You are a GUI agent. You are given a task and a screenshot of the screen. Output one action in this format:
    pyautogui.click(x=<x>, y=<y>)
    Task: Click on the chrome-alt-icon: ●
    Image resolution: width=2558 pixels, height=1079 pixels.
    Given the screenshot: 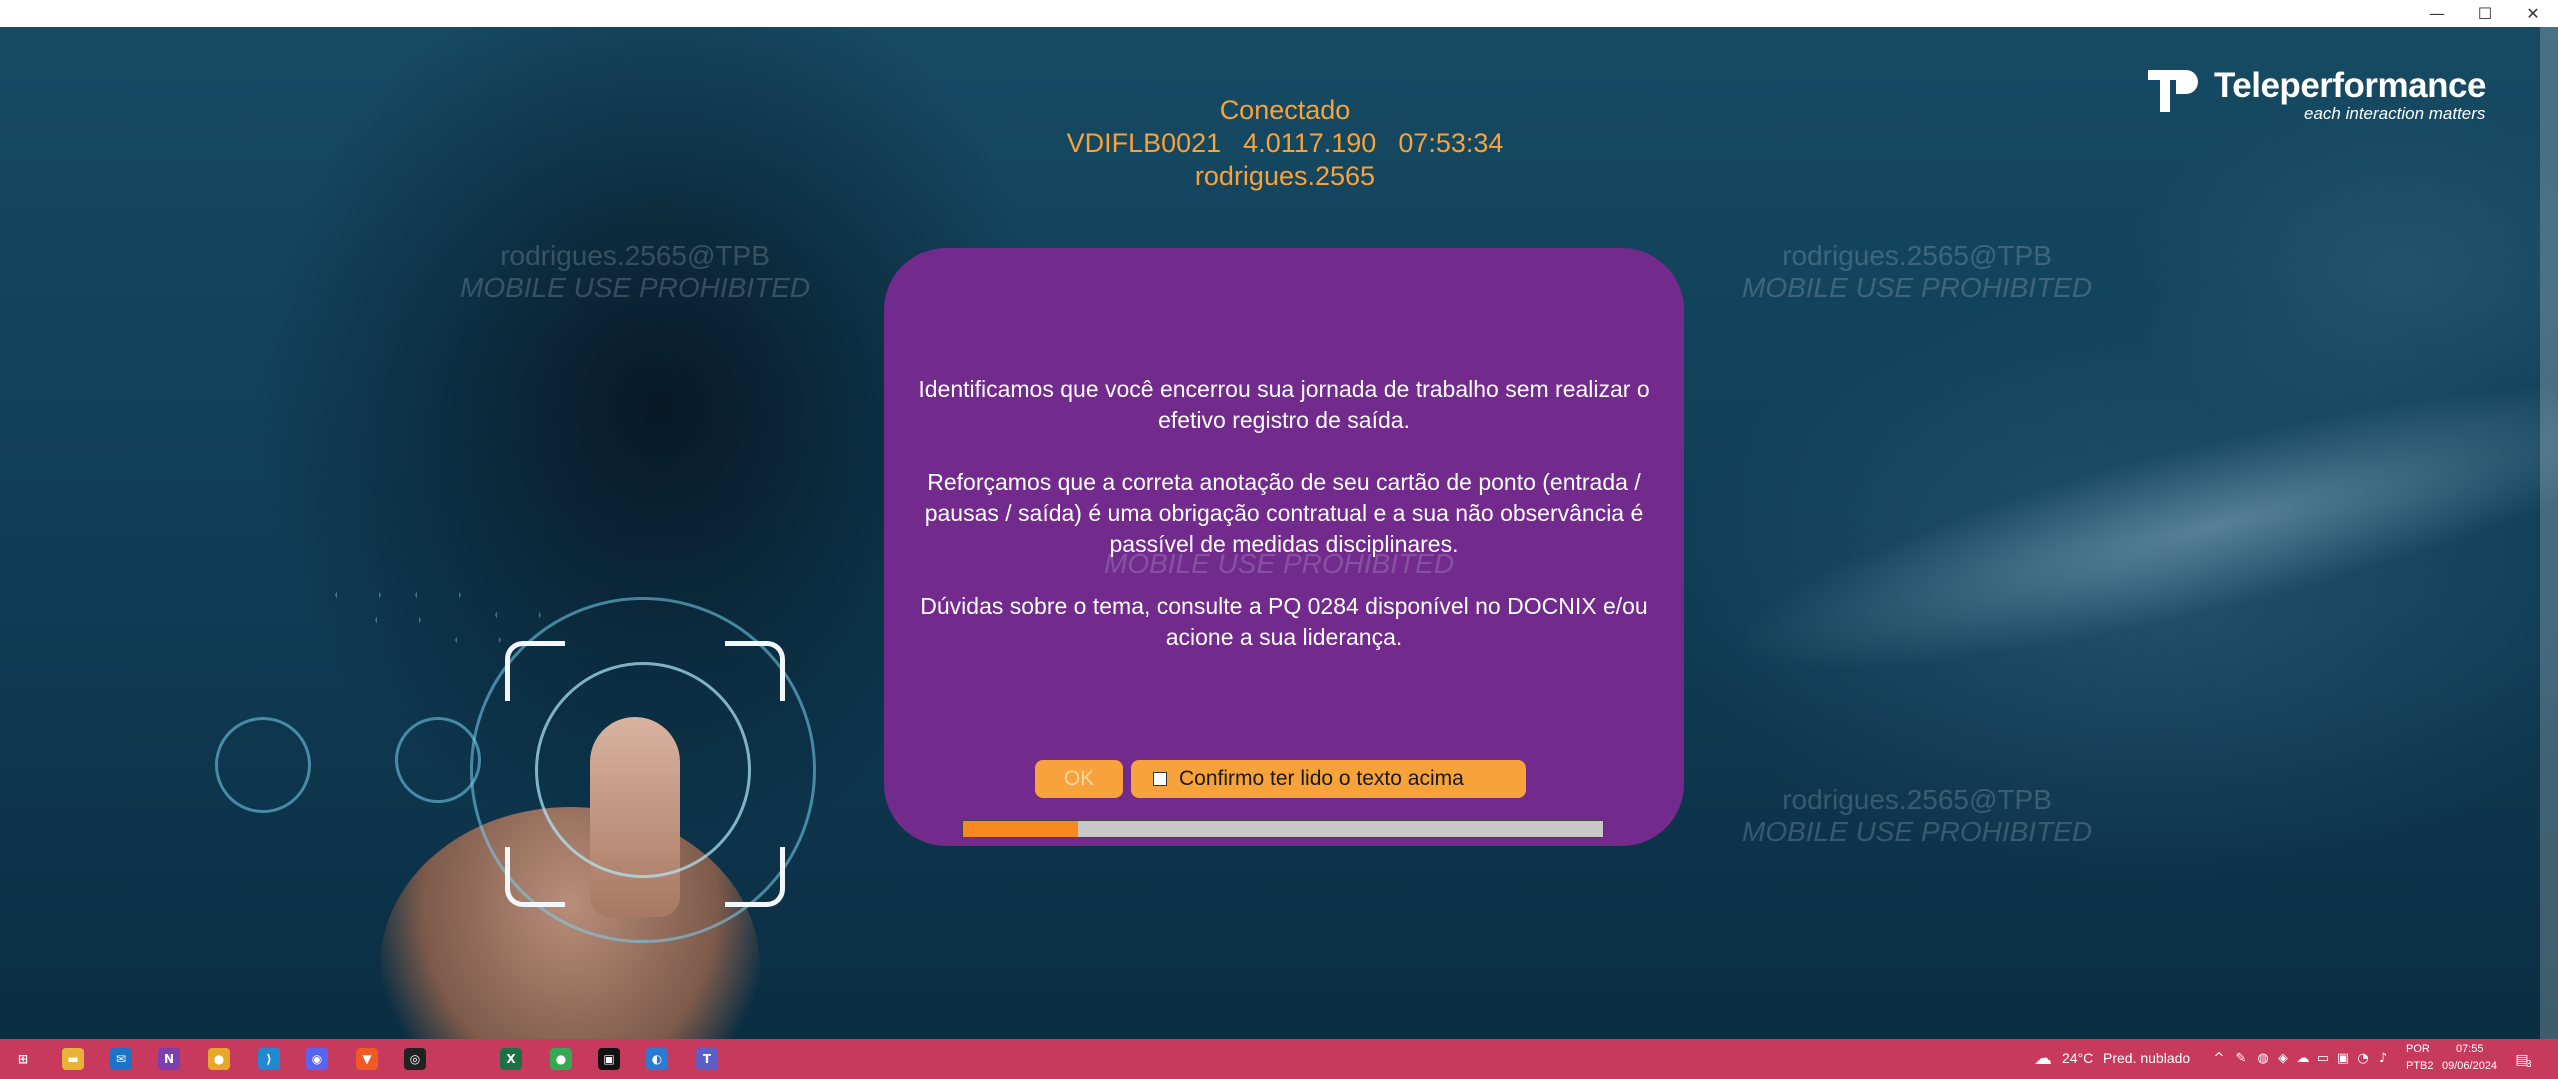 What is the action you would take?
    pyautogui.click(x=561, y=1059)
    